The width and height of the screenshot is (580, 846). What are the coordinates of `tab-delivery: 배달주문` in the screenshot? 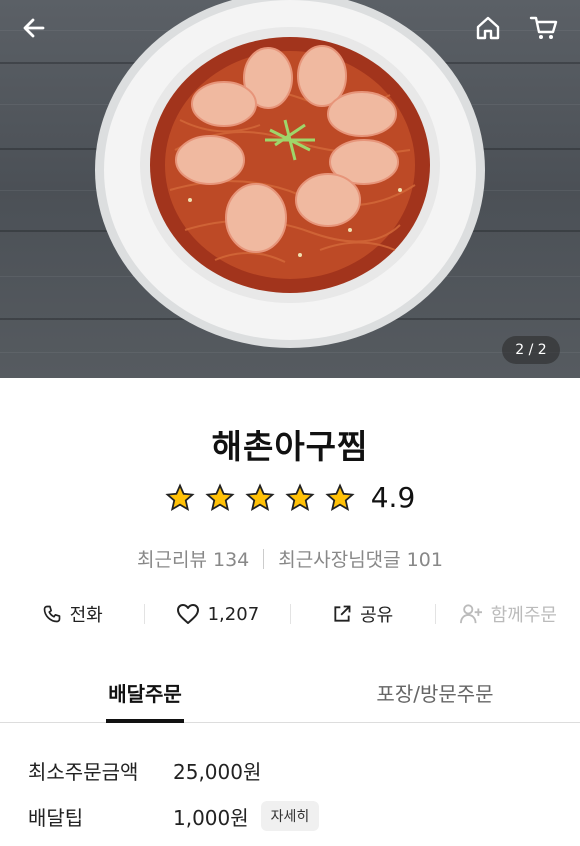 It's located at (145, 695).